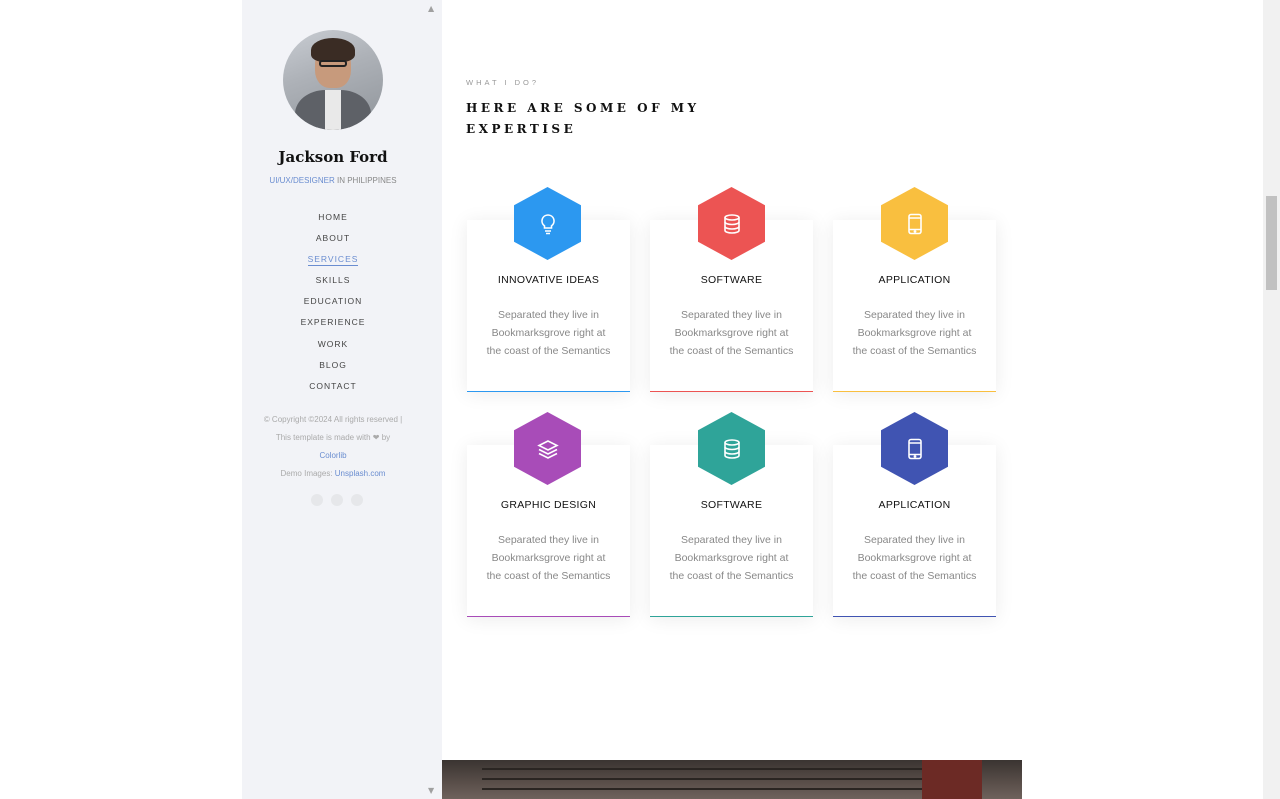  What do you see at coordinates (1271, 399) in the screenshot?
I see `page-scrollbar` at bounding box center [1271, 399].